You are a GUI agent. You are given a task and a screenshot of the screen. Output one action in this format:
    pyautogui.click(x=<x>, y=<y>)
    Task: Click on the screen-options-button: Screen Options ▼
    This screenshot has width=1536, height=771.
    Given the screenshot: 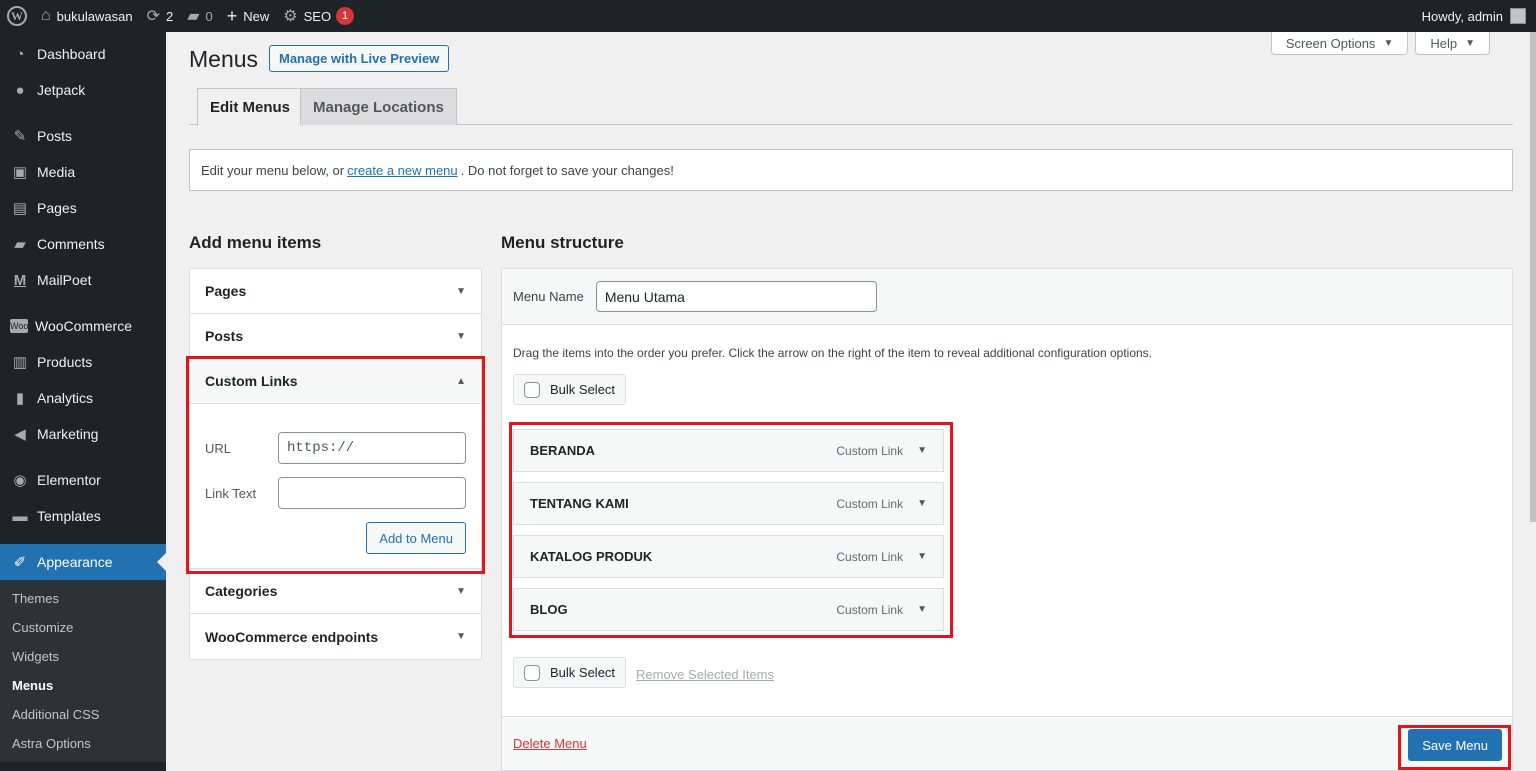 What is the action you would take?
    pyautogui.click(x=1339, y=43)
    